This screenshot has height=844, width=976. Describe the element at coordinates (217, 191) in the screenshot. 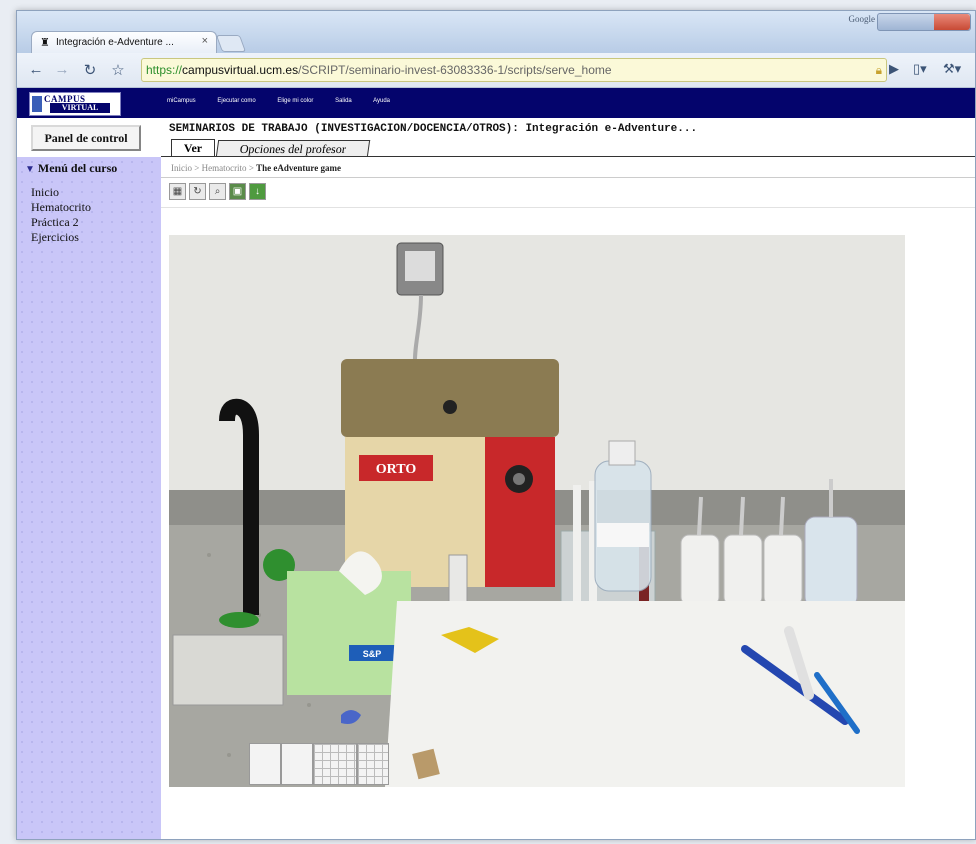

I see `search-icon: ⌕` at that location.